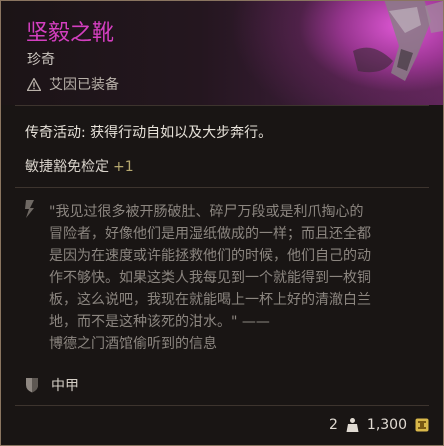  What do you see at coordinates (333, 425) in the screenshot?
I see `weight-value: 2` at bounding box center [333, 425].